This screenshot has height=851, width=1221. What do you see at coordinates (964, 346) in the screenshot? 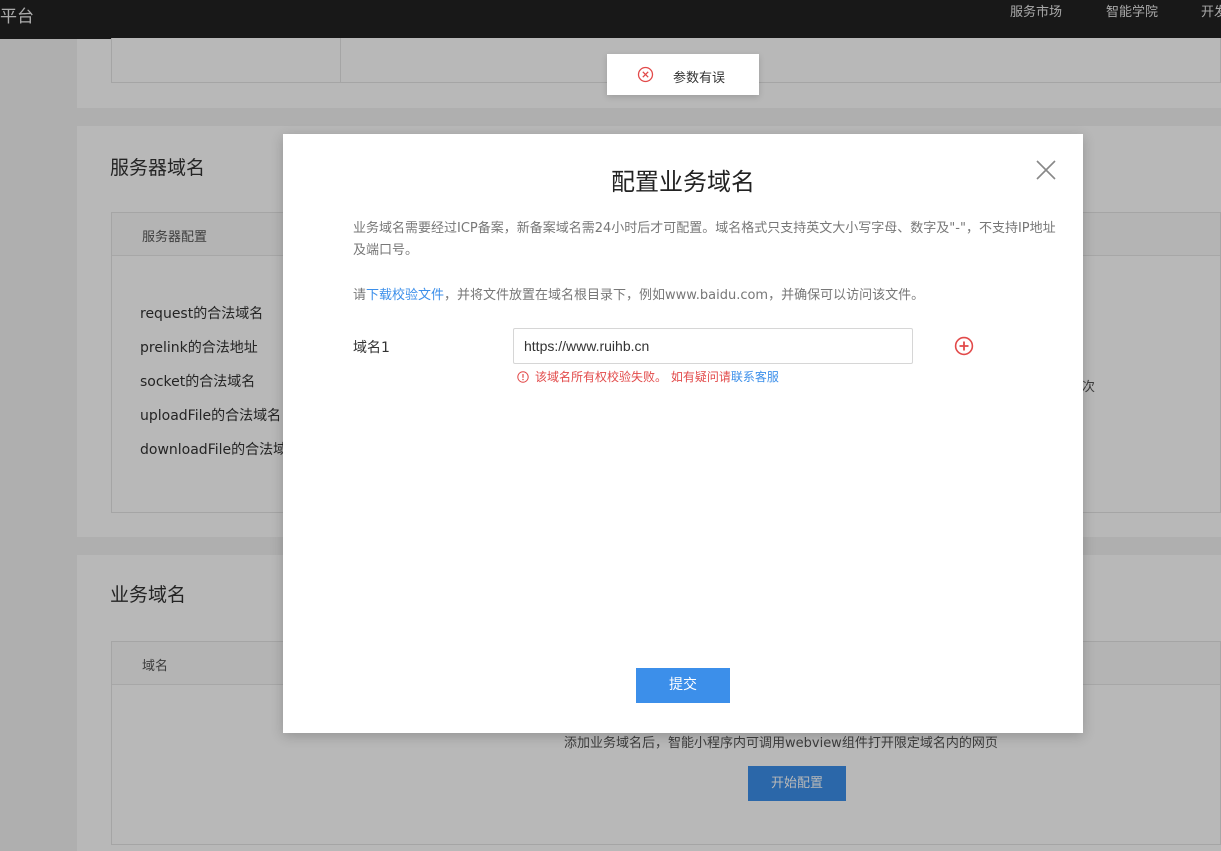
I see `add-domain-plus-icon` at bounding box center [964, 346].